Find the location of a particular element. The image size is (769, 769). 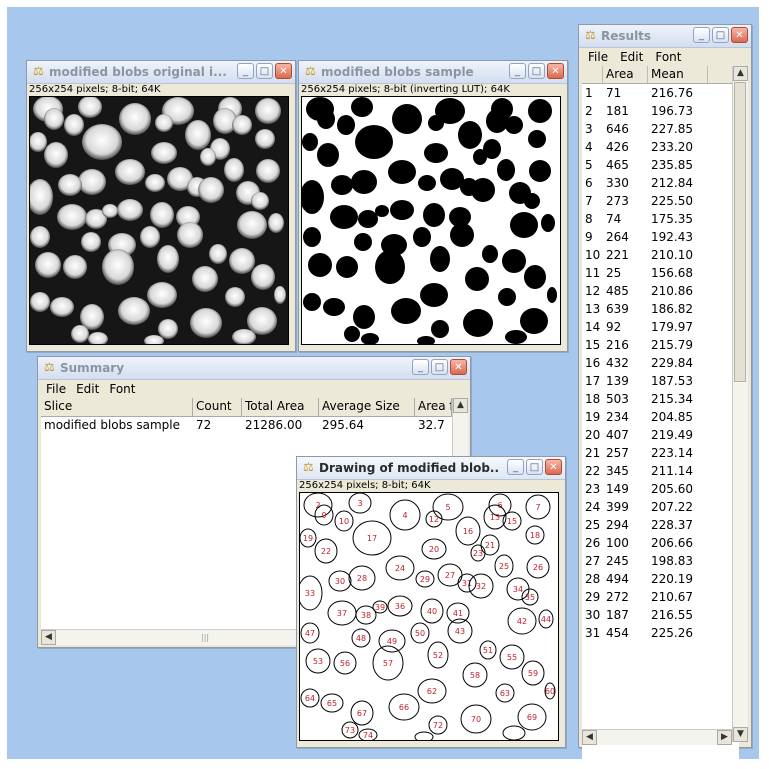

cell-mean: 198.83 is located at coordinates (672, 561).